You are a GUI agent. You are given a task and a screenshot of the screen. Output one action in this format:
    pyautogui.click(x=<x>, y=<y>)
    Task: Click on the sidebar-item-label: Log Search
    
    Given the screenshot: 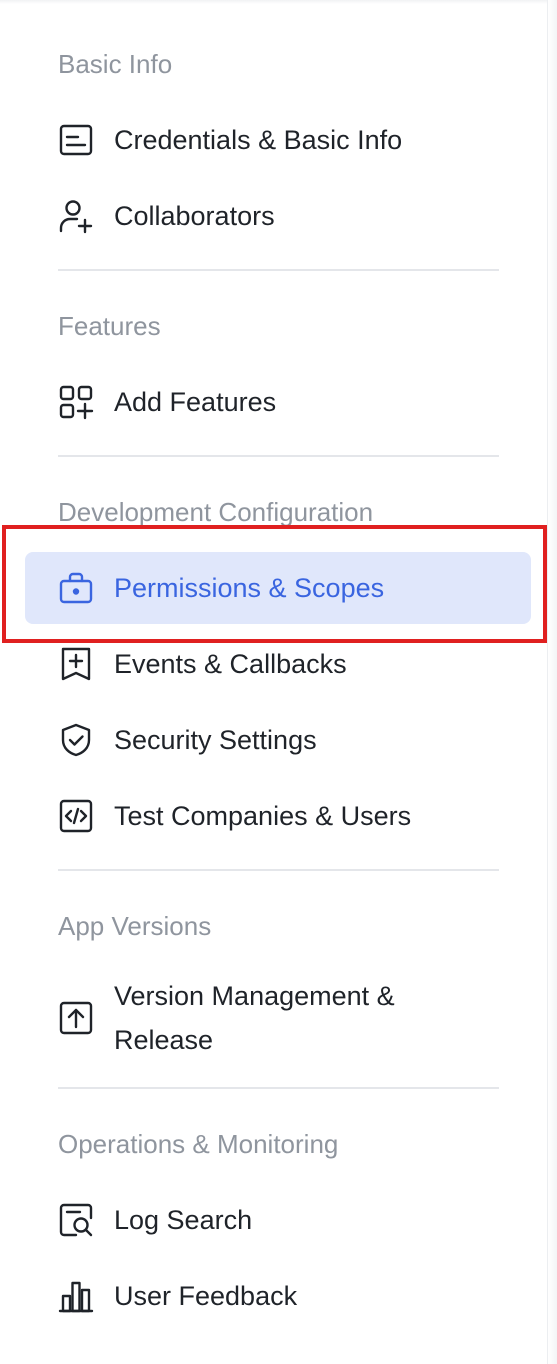 What is the action you would take?
    pyautogui.click(x=183, y=1220)
    